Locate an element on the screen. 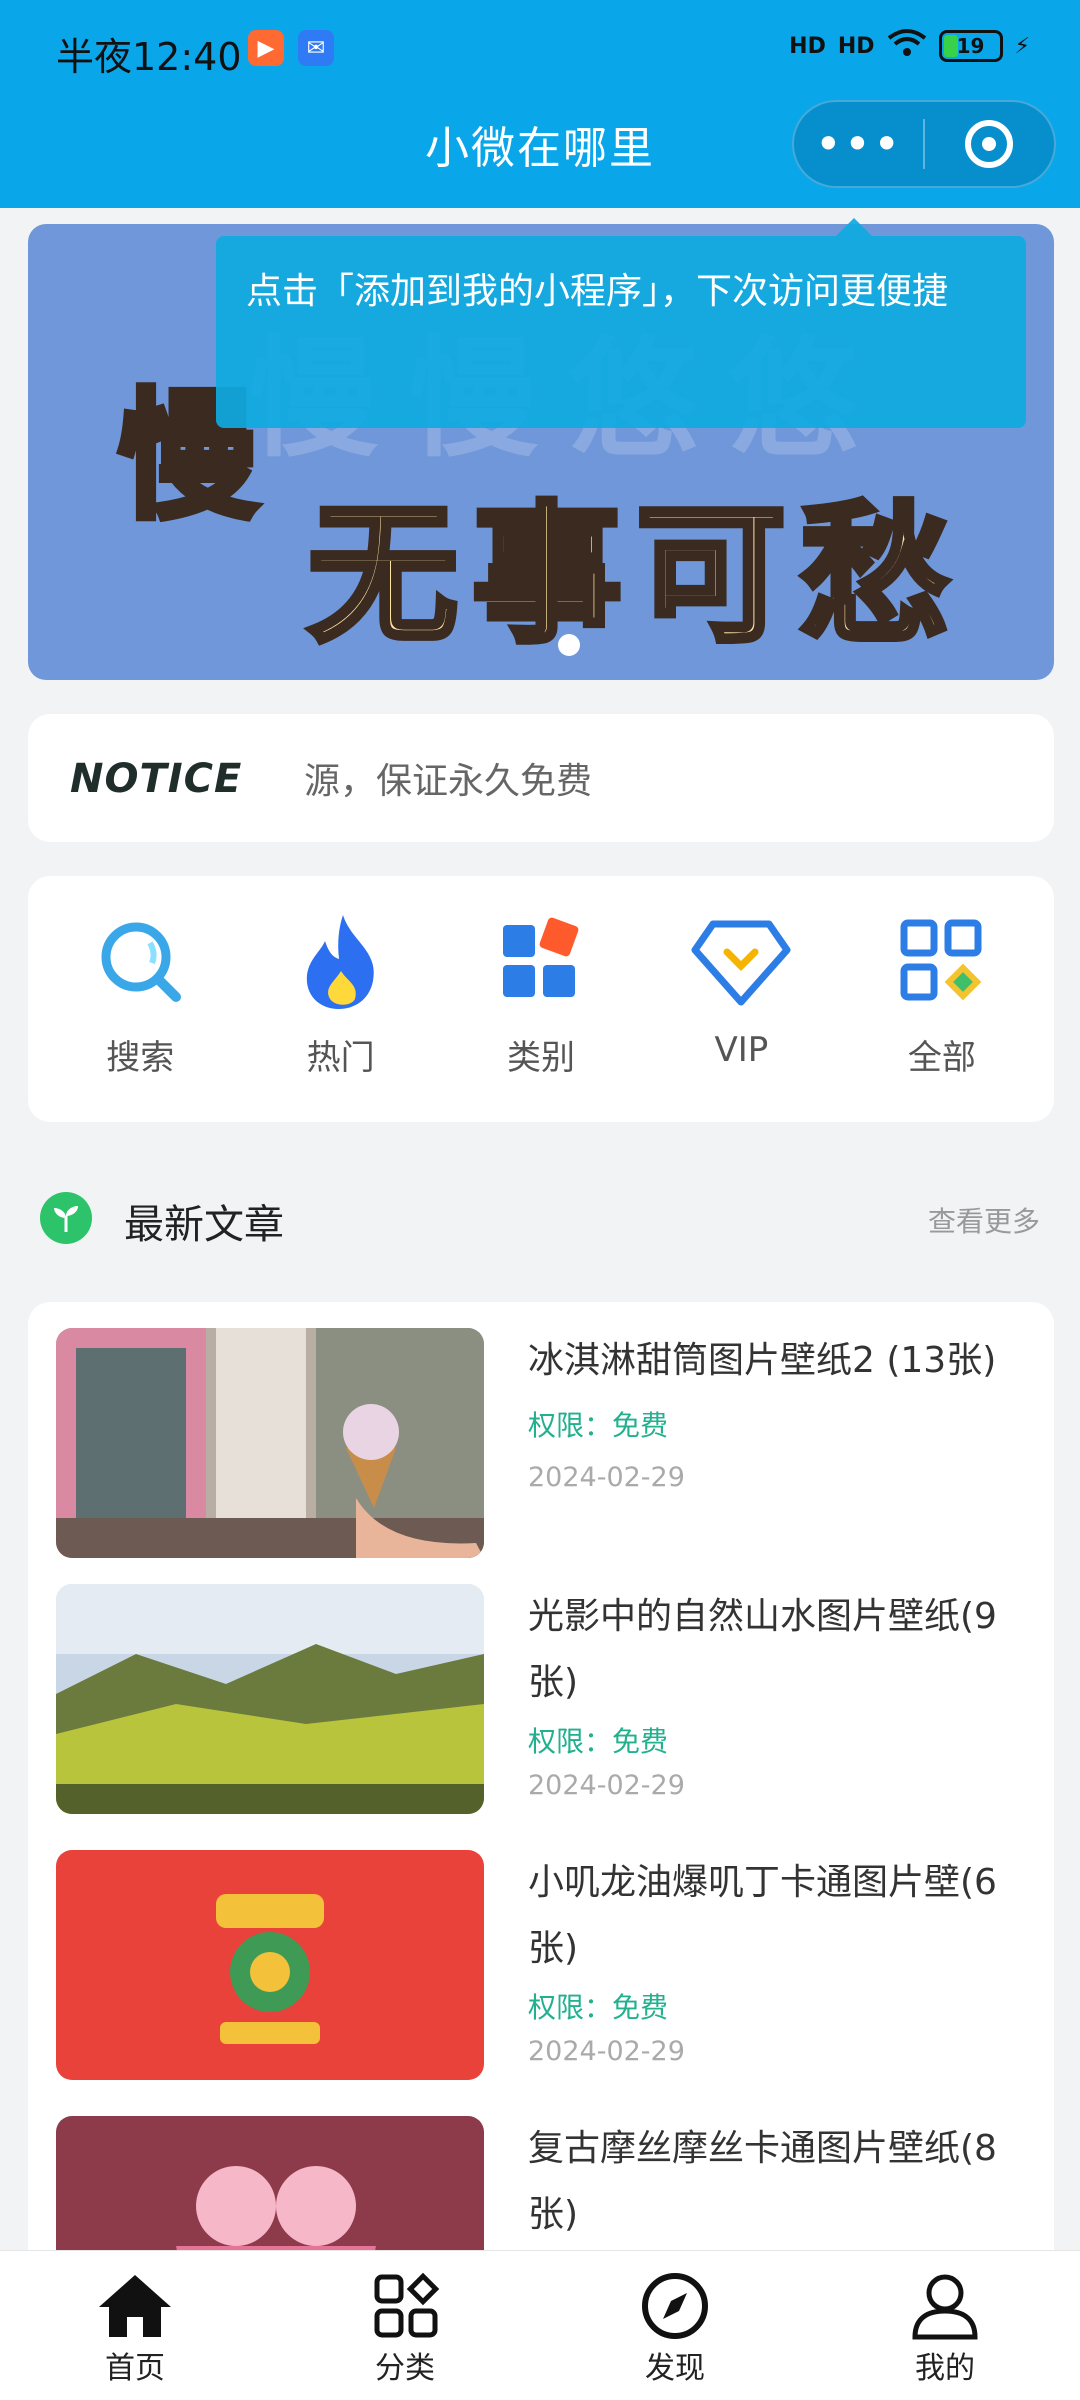 The height and width of the screenshot is (2400, 1080). quick-menu: 搜索 热门 类别 VIP 全部 is located at coordinates (541, 999).